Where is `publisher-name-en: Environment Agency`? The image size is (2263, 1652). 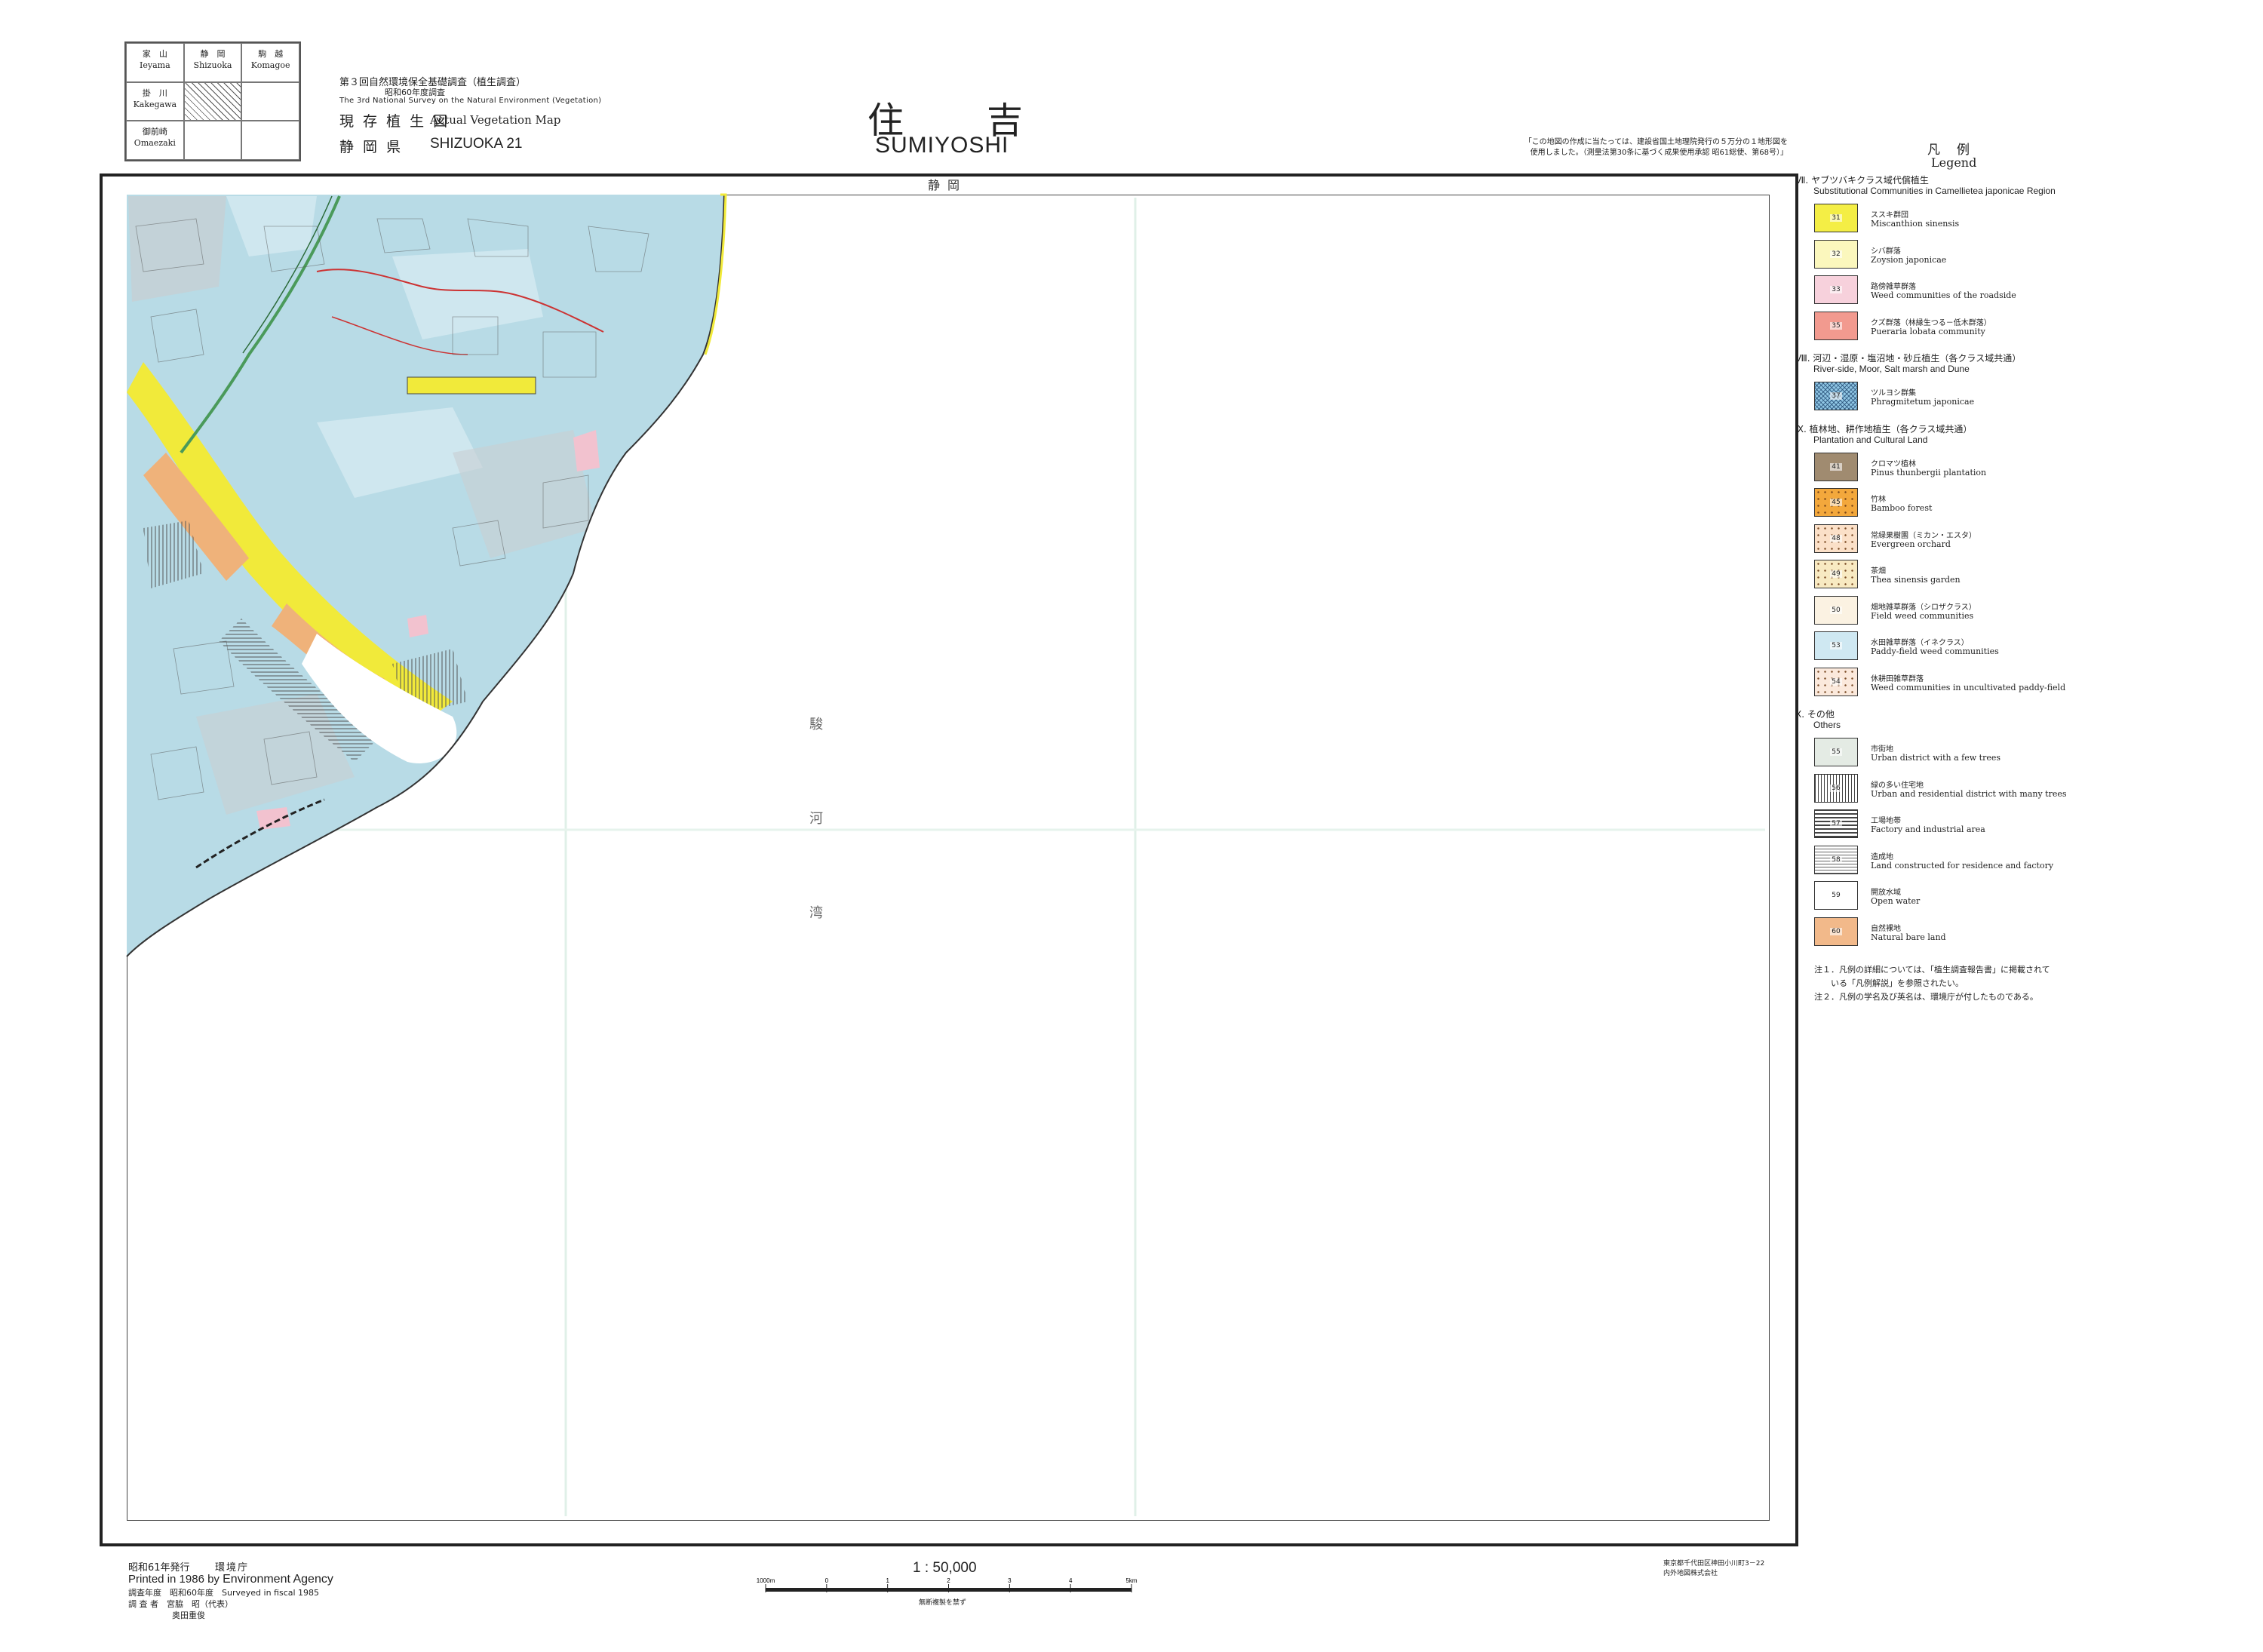 publisher-name-en: Environment Agency is located at coordinates (278, 1579).